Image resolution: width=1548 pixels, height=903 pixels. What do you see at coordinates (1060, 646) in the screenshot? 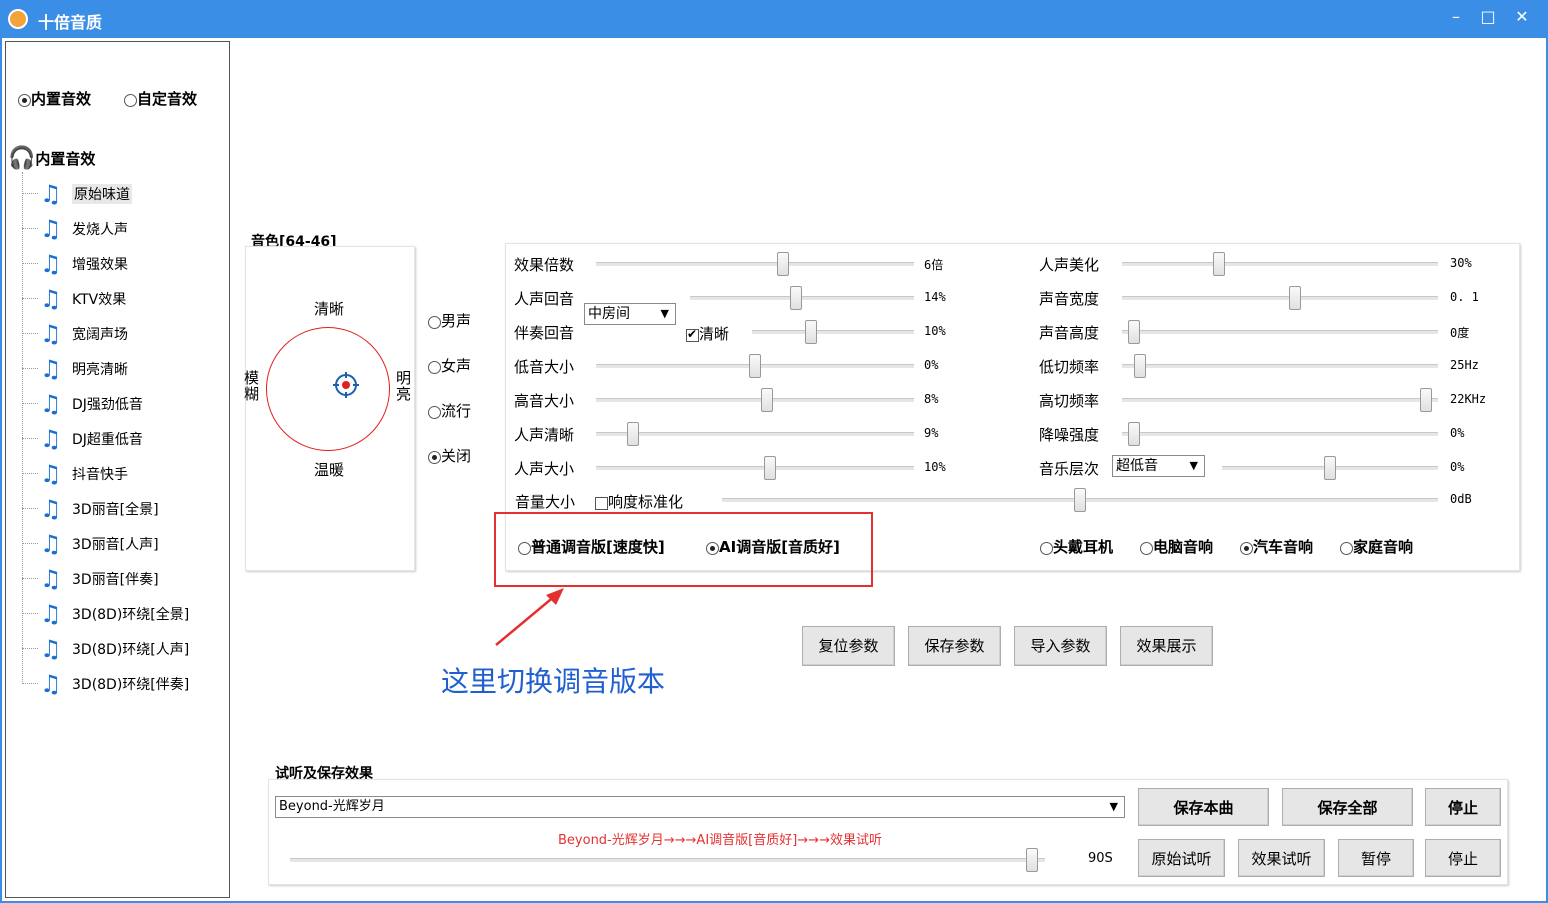
I see `import-params-button: 导入参数` at bounding box center [1060, 646].